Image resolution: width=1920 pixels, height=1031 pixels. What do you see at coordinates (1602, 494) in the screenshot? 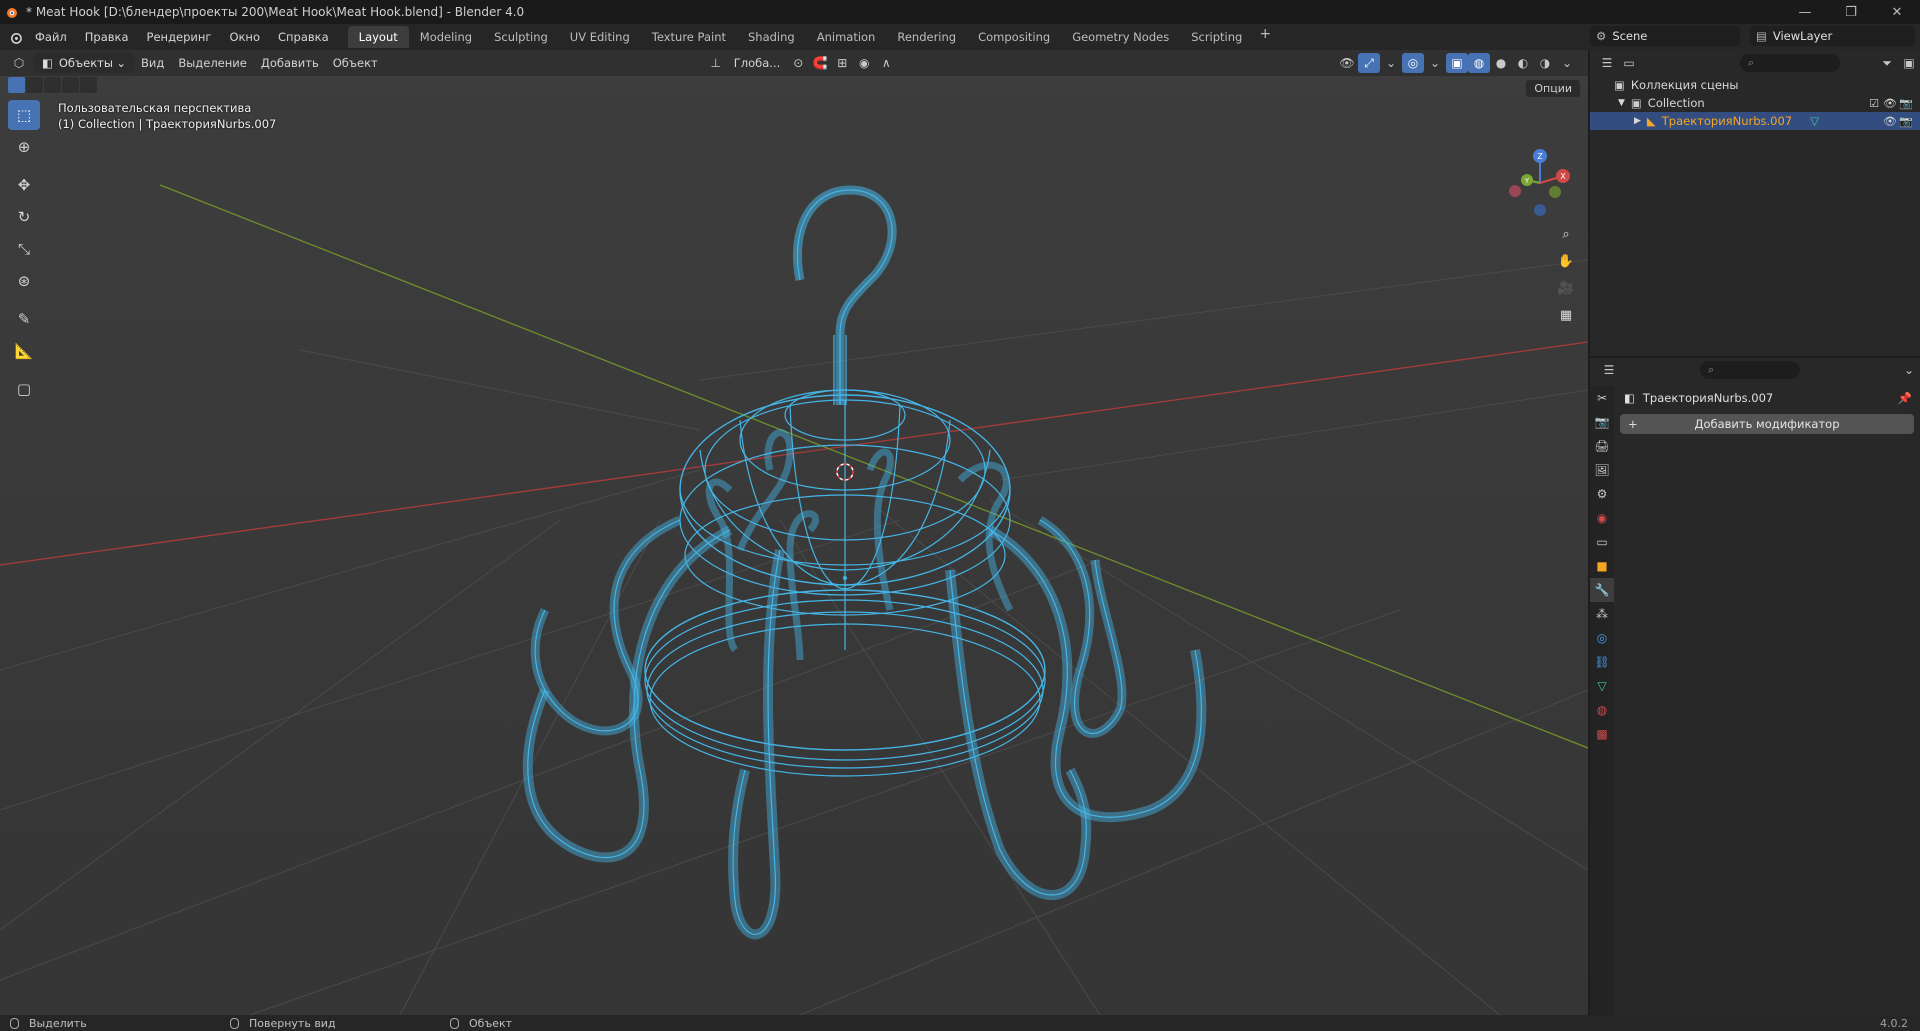
I see `scene-tab-icon: ⚙` at bounding box center [1602, 494].